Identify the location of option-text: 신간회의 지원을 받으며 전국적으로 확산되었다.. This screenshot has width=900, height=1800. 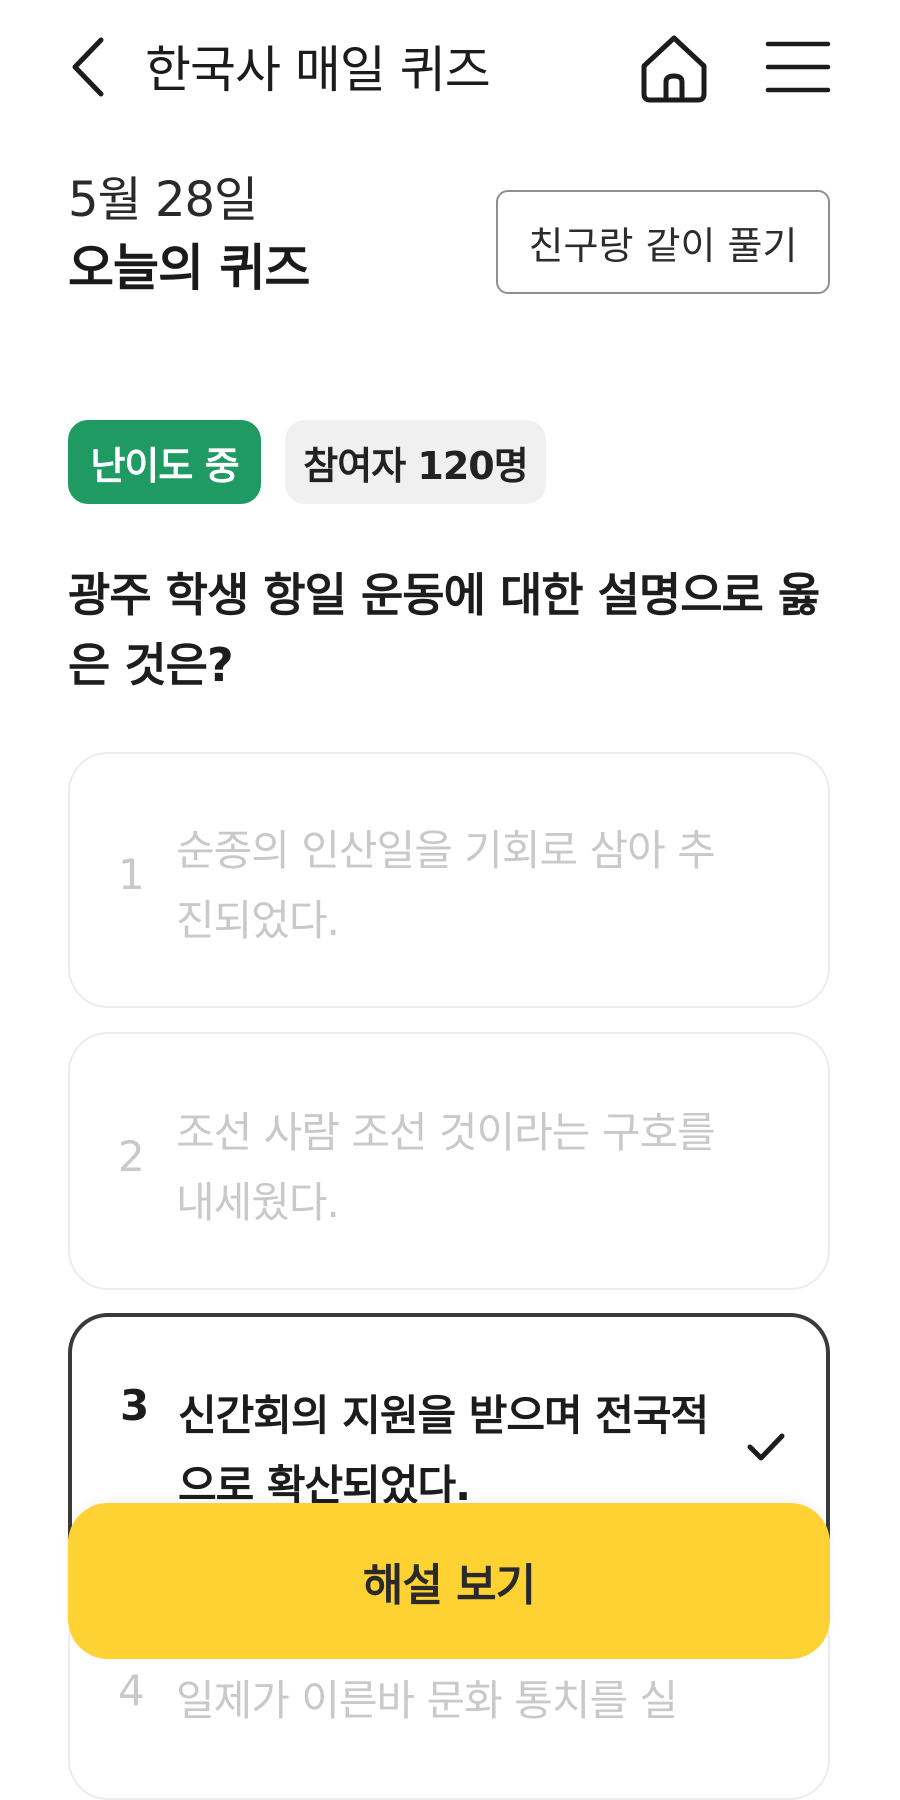
(443, 1450).